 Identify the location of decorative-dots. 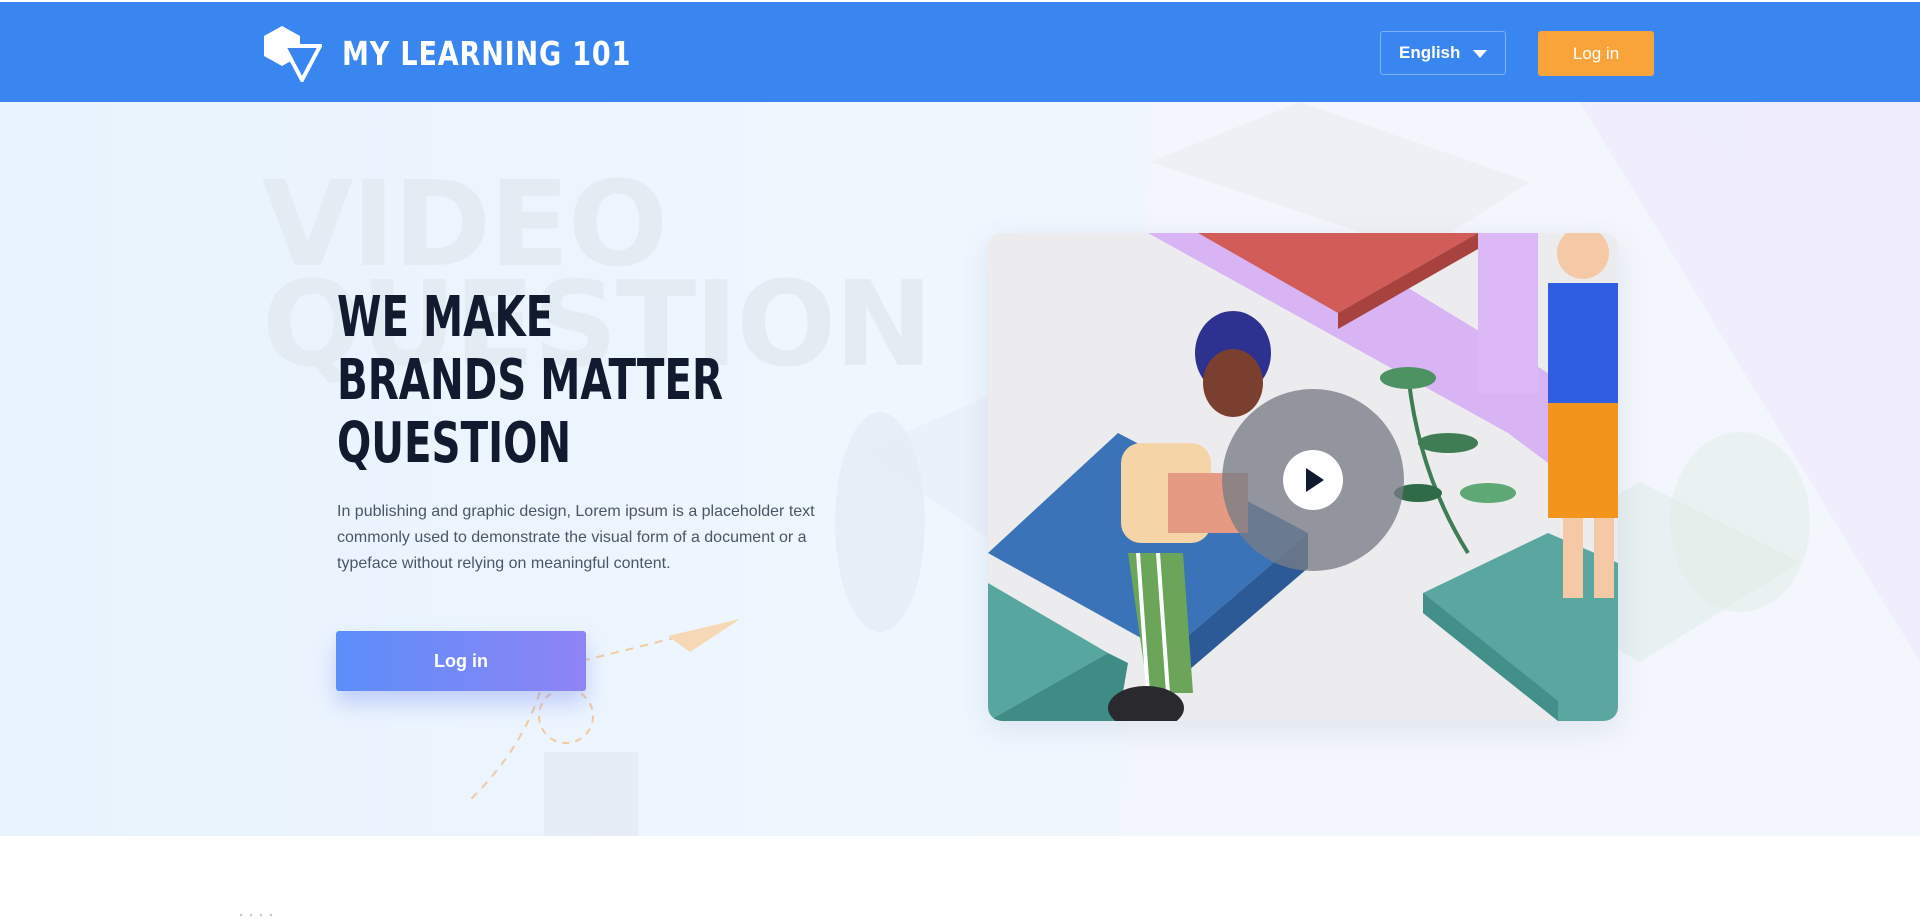
(256, 915).